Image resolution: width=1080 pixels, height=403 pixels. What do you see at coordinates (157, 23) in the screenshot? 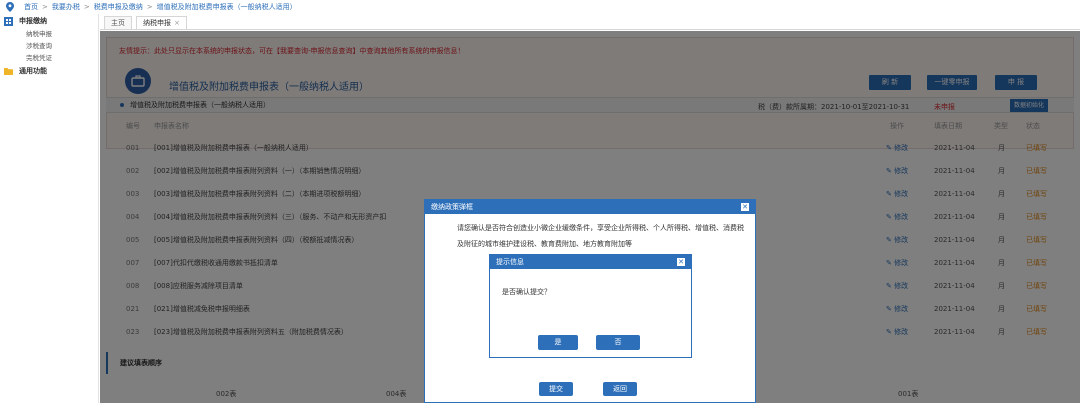
I see `tab-label: 纳税申报` at bounding box center [157, 23].